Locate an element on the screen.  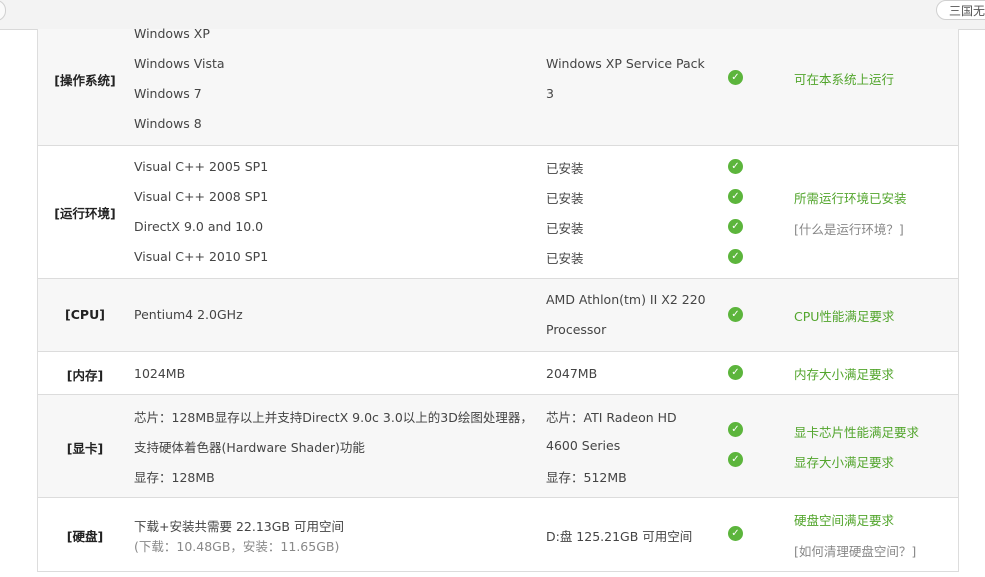
cur-runtime-4: 已安装 is located at coordinates (565, 258).